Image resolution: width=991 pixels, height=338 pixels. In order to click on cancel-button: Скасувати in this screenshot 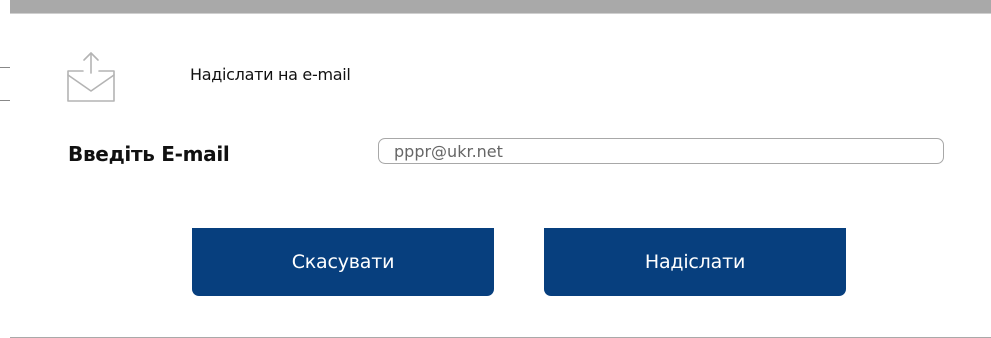, I will do `click(343, 262)`.